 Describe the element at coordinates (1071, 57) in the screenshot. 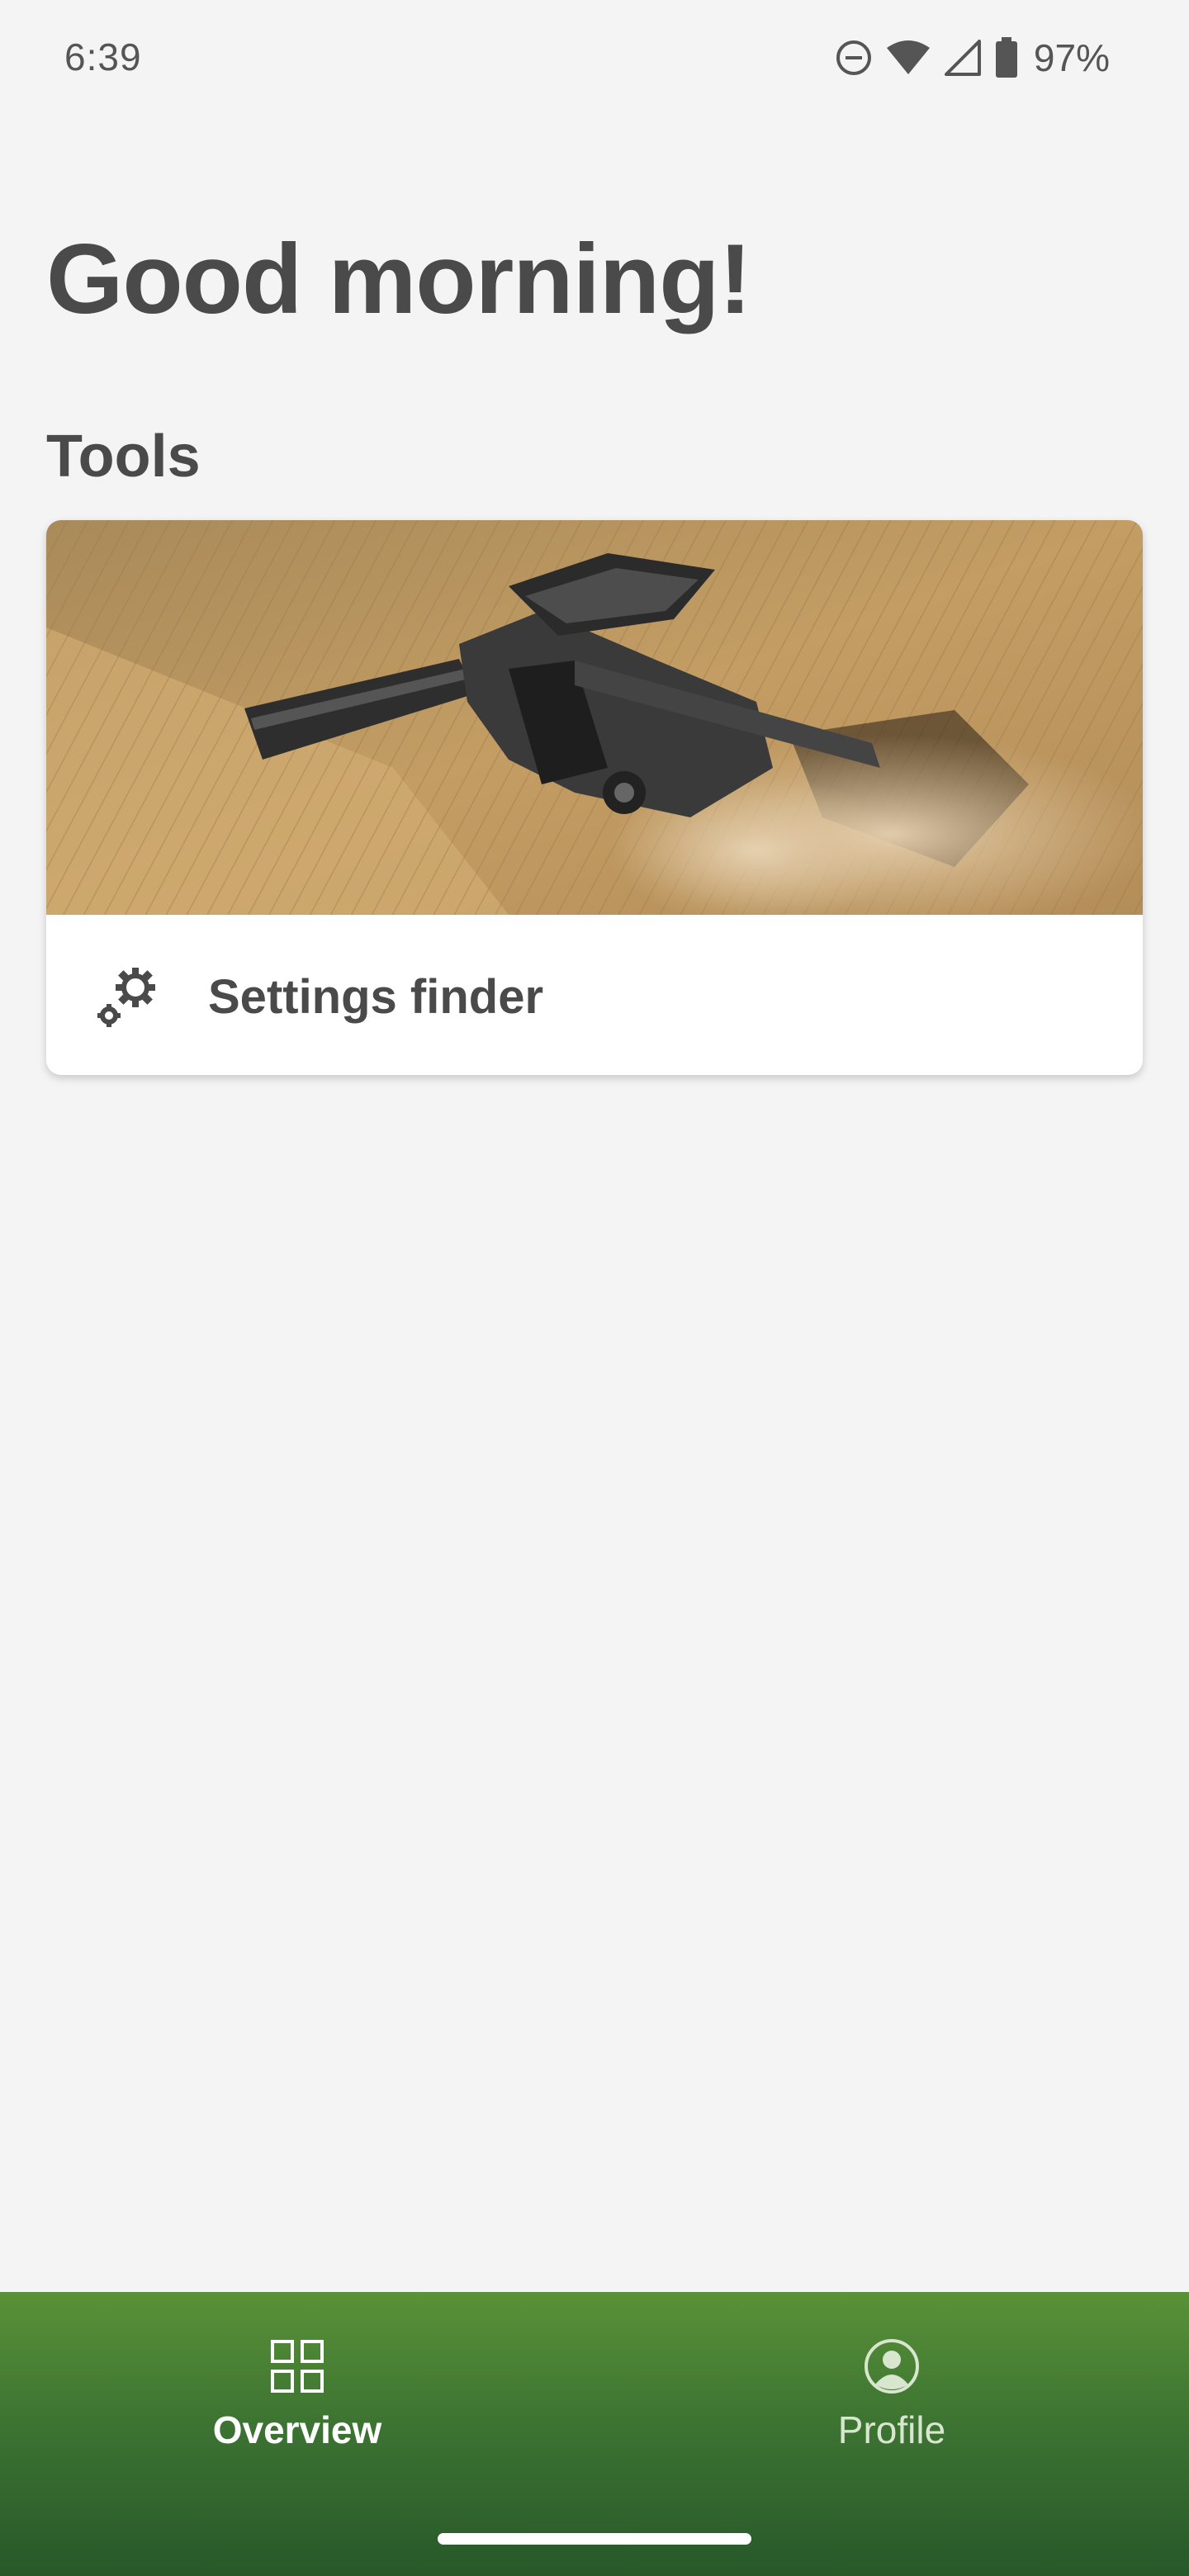

I see `battery-percentage: 97%` at that location.